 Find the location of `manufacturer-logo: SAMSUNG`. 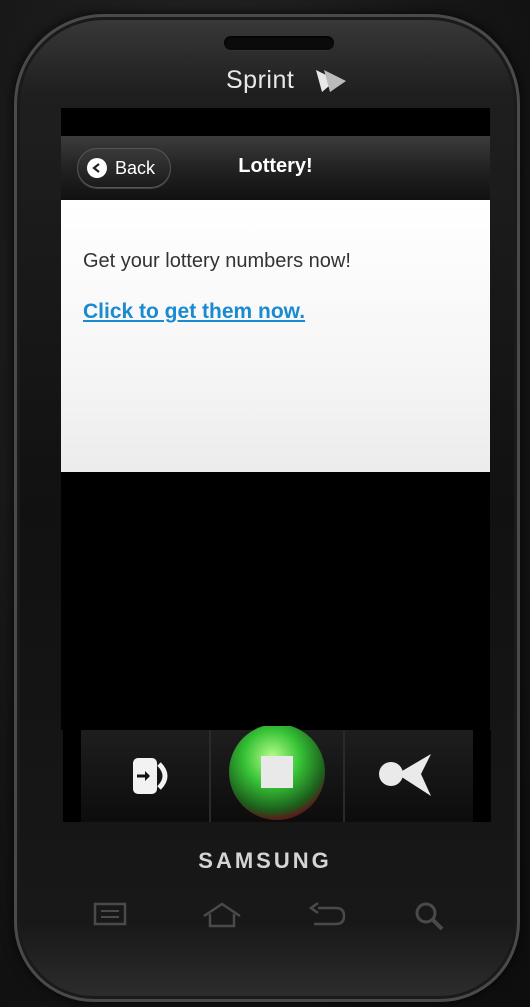

manufacturer-logo: SAMSUNG is located at coordinates (265, 860).